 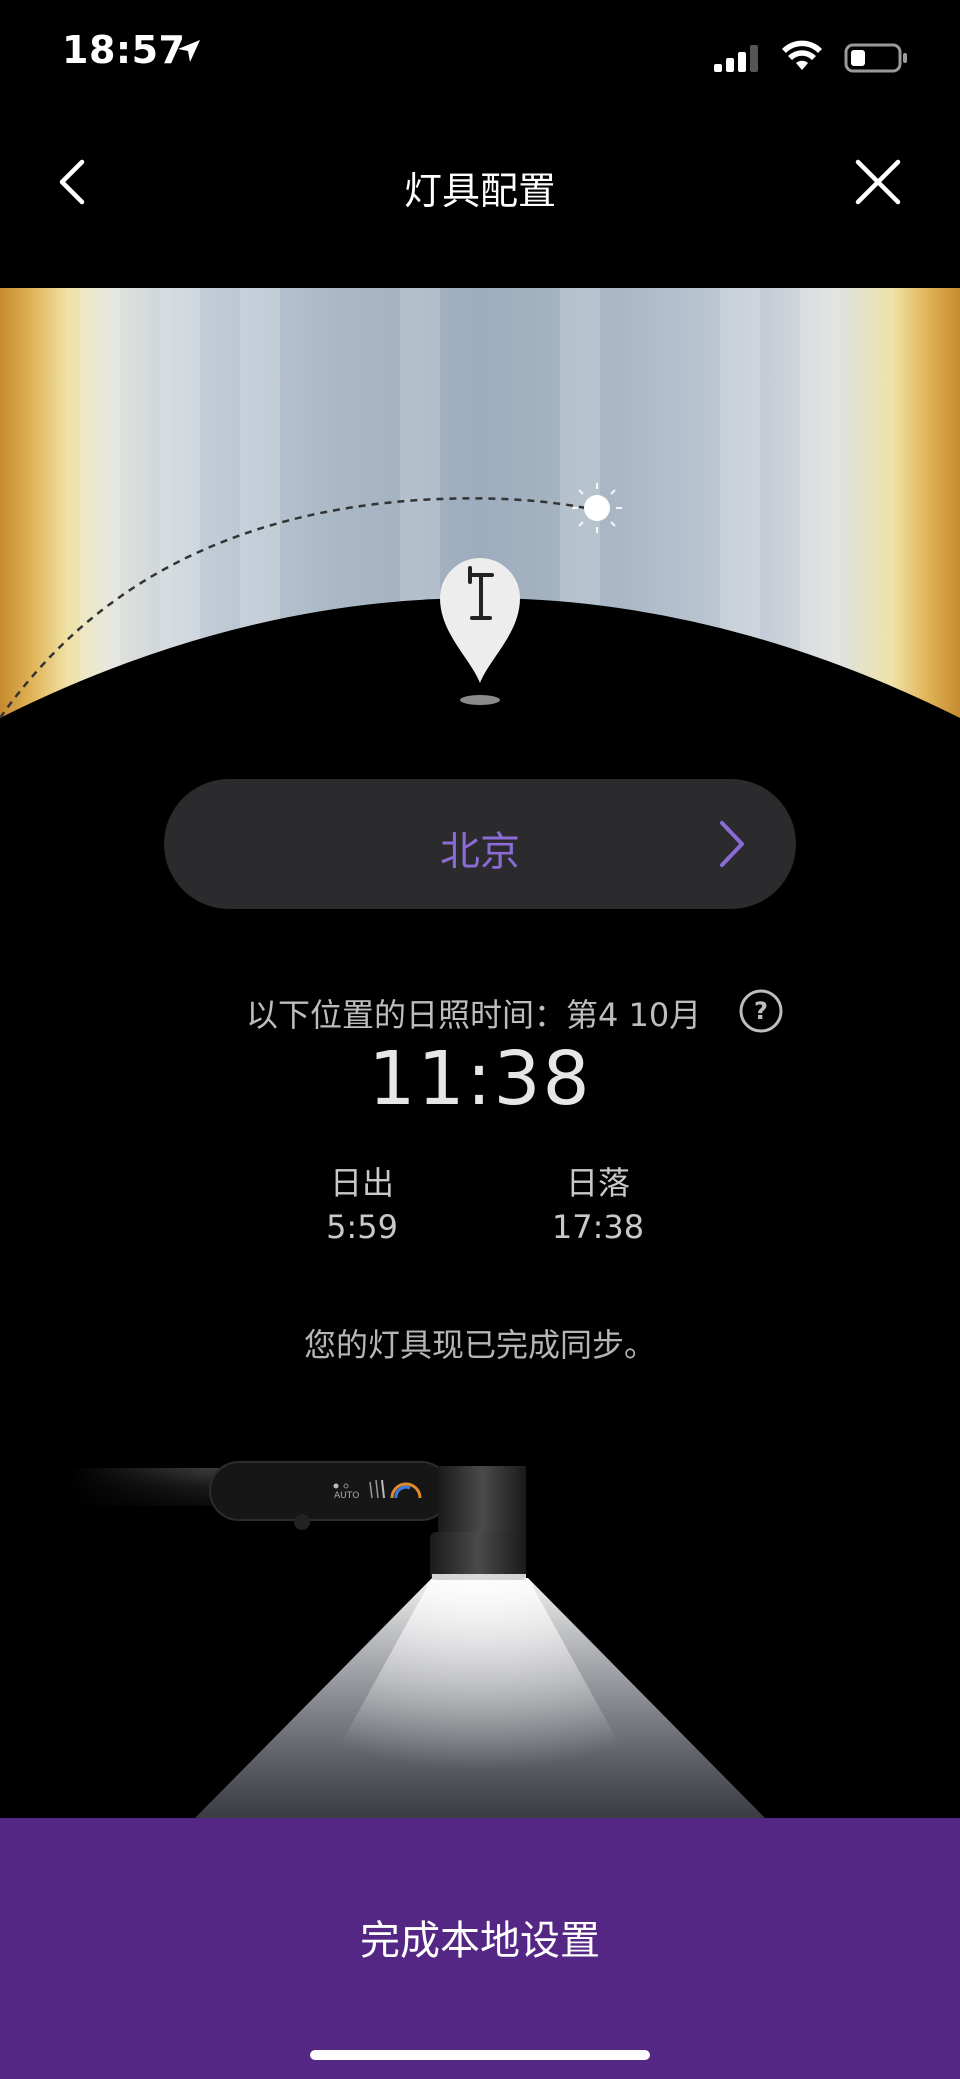 I want to click on lamp-illustration: AUTO, so click(x=417, y=1639).